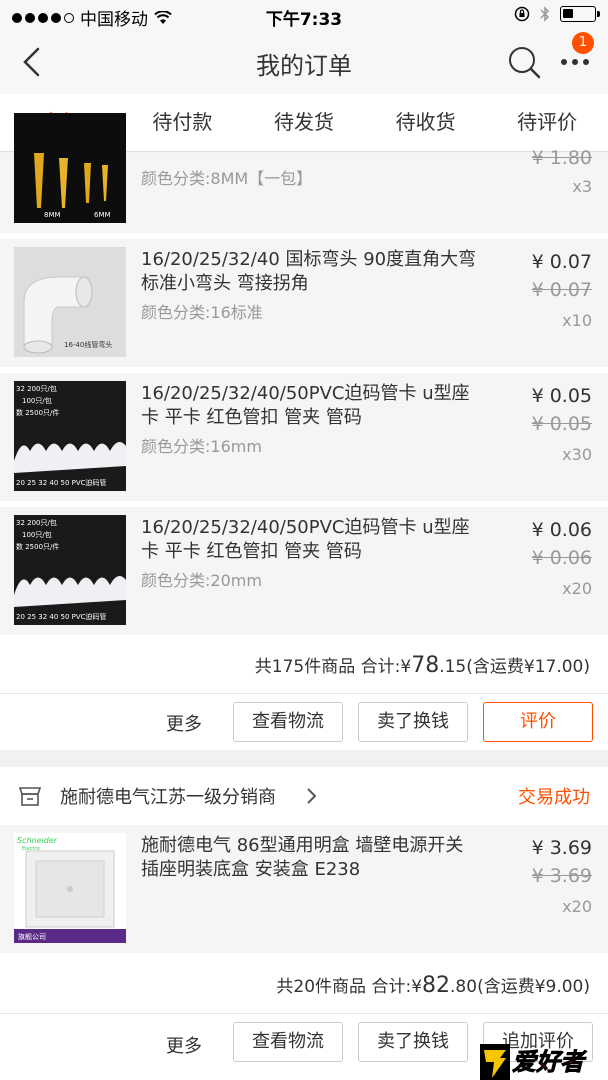 This screenshot has width=608, height=1080. I want to click on product-thumbnail: 8MM 6MM, so click(70, 168).